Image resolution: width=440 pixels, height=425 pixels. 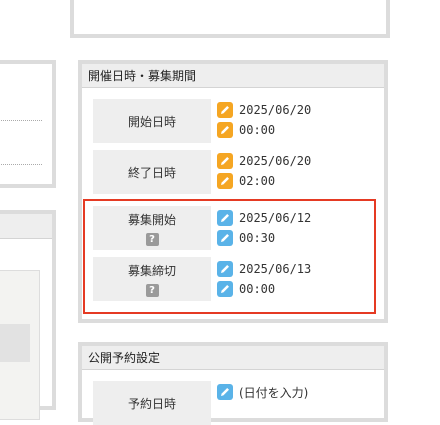 What do you see at coordinates (257, 181) in the screenshot?
I see `end-time-value: 02:00` at bounding box center [257, 181].